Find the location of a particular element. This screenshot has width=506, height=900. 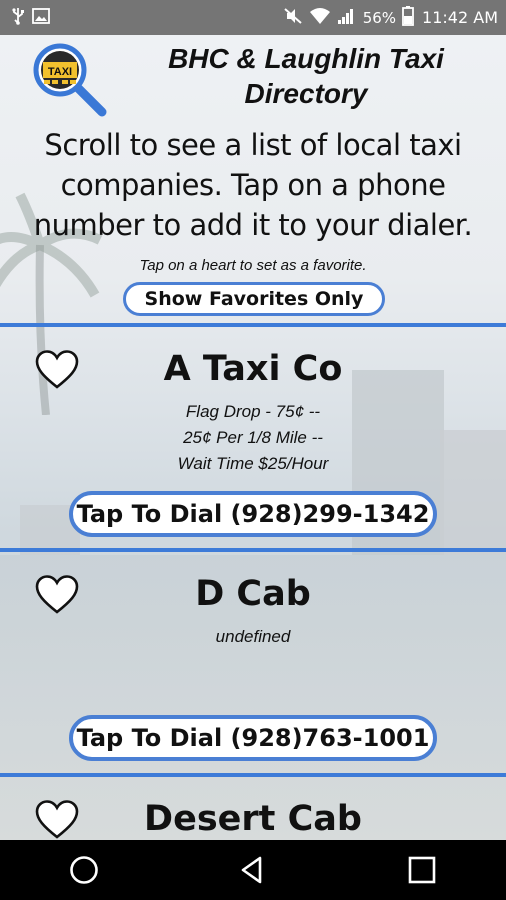

circle-home-icon is located at coordinates (84, 870).